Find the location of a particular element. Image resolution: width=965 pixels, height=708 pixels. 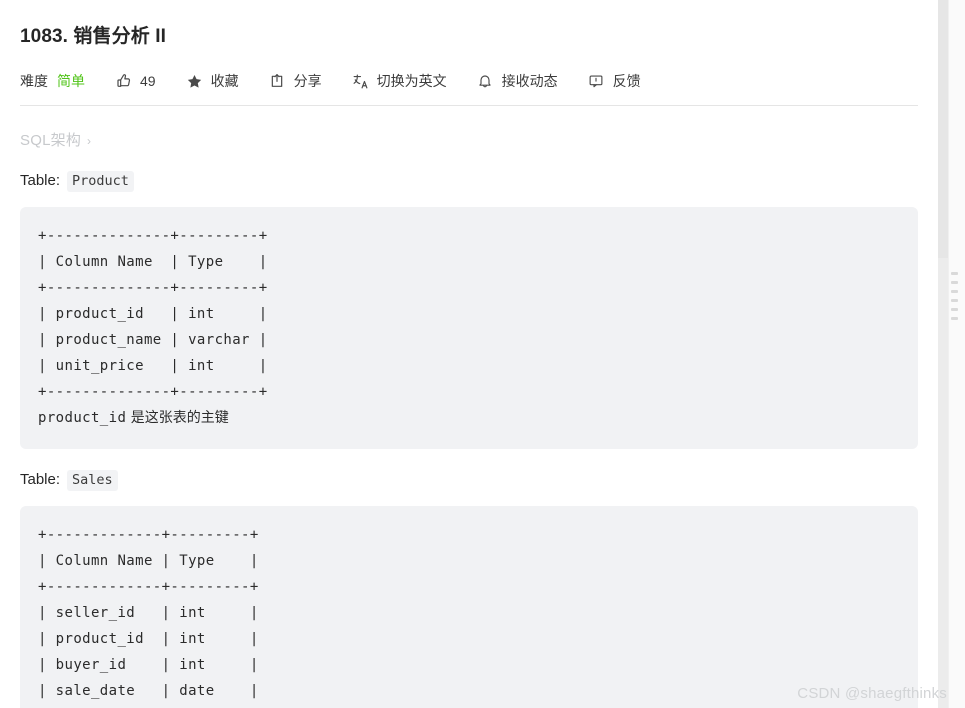

favorite-button: 收藏 is located at coordinates (212, 81).